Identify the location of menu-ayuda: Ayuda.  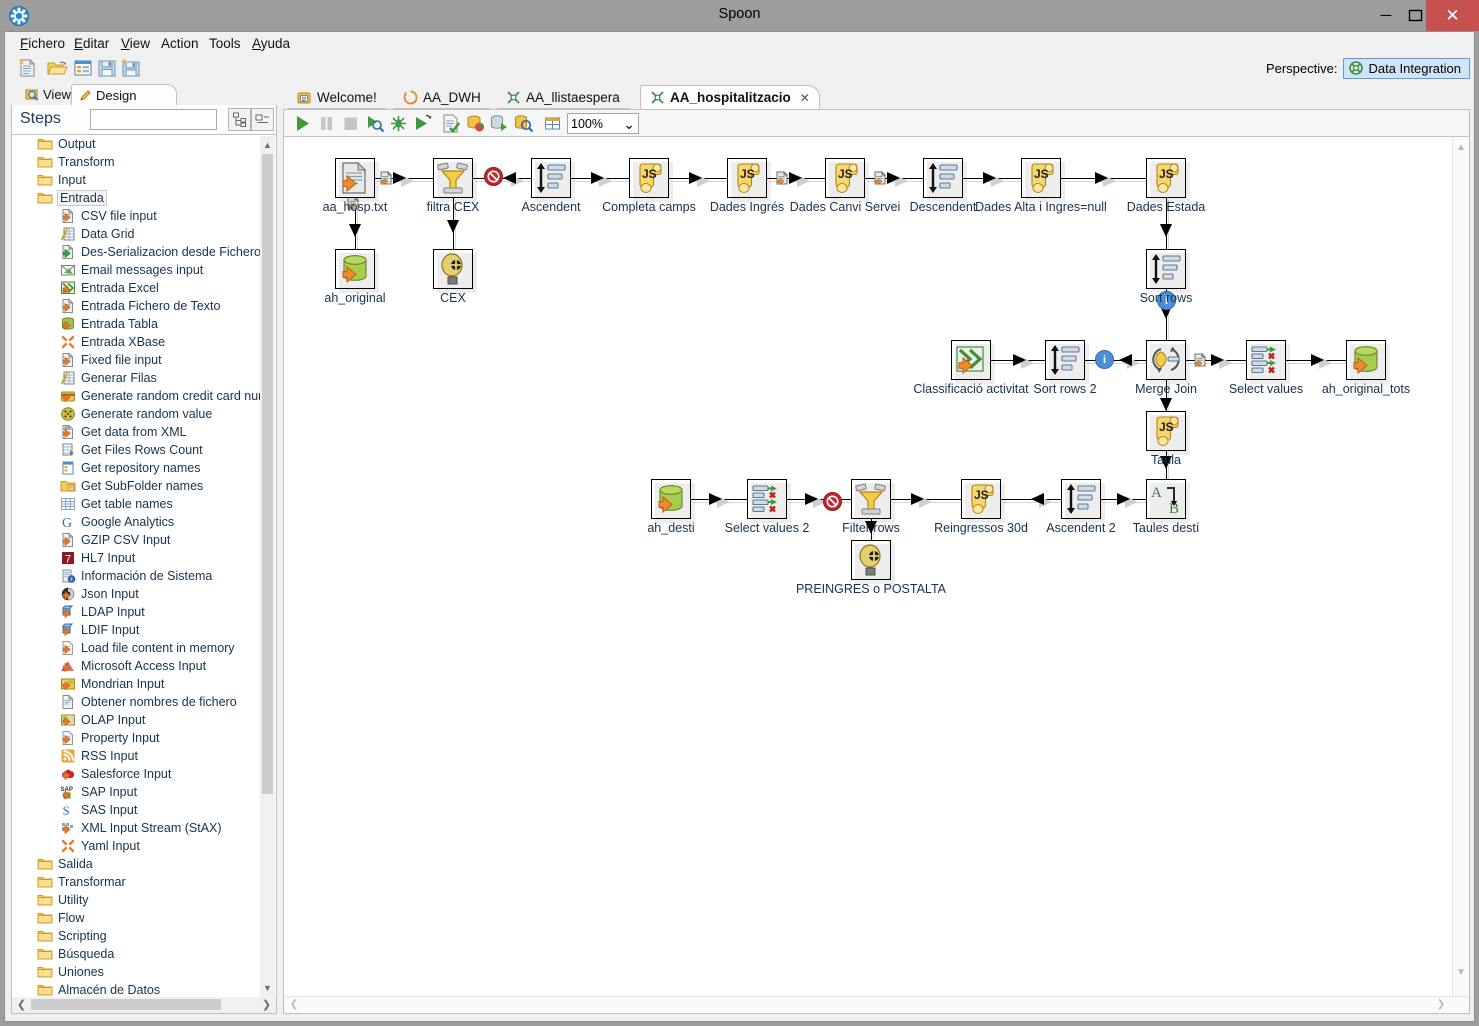
(271, 43).